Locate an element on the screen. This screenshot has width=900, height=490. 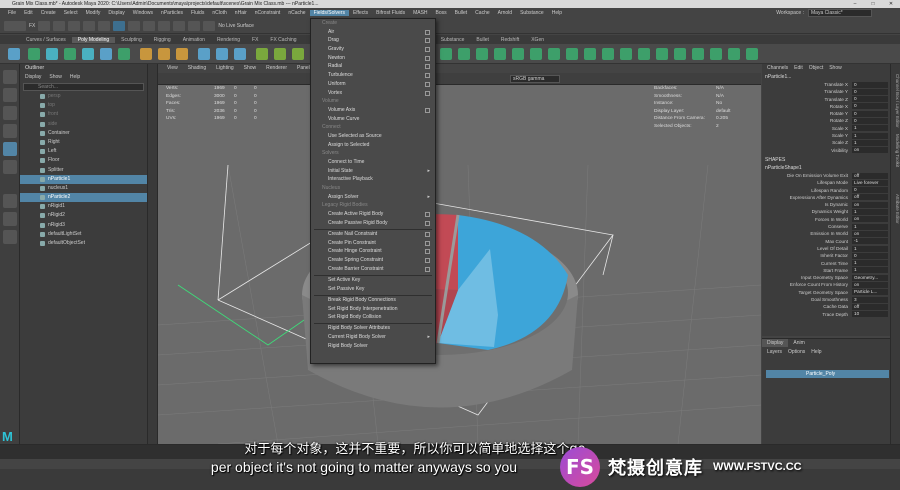
open-scene-icon is located at coordinates (59, 25).